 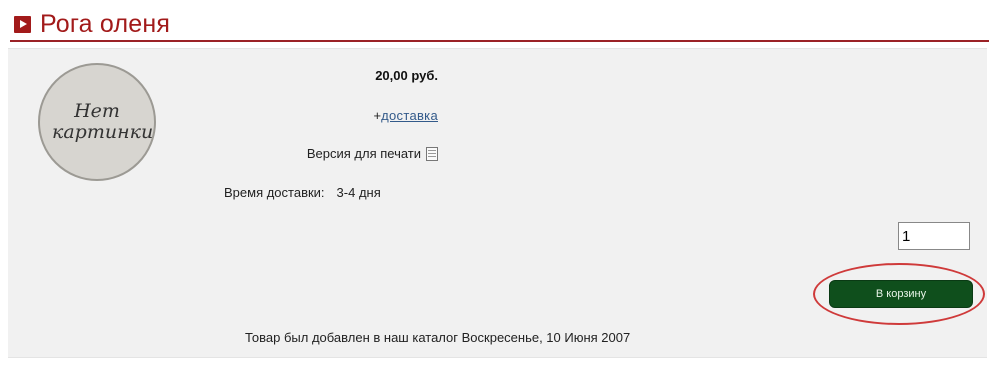 I want to click on product-image-placeholder: Нет картинки, so click(x=97, y=122).